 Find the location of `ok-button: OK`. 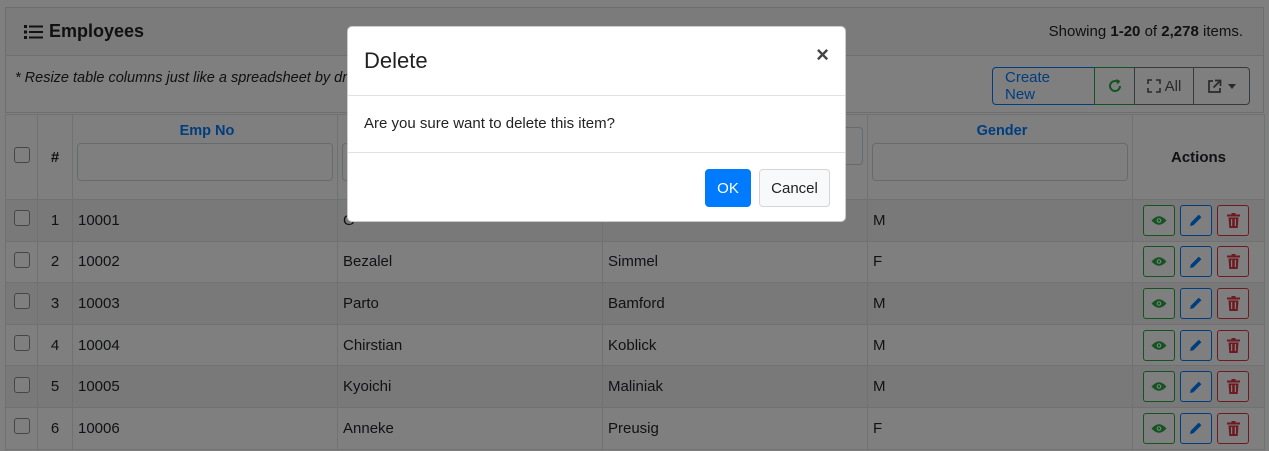

ok-button: OK is located at coordinates (728, 188).